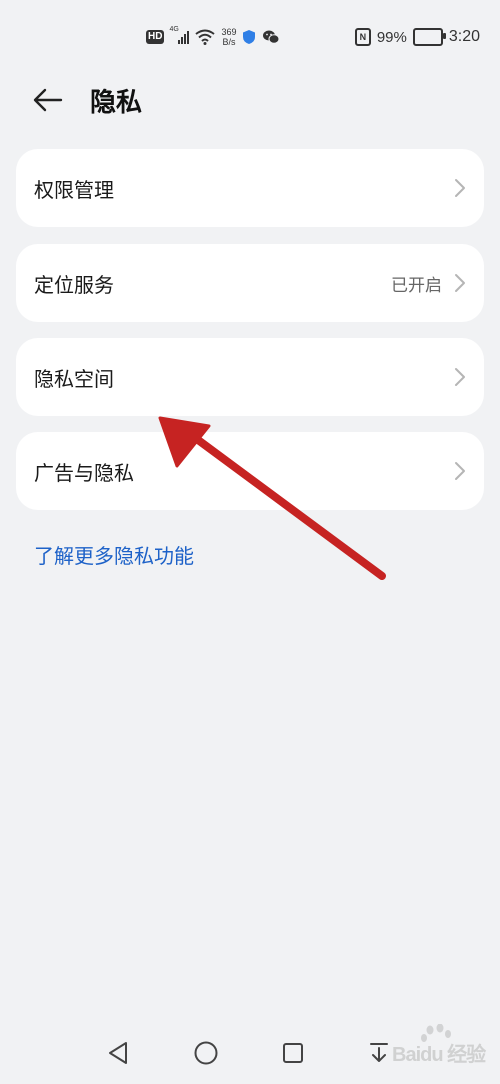 The width and height of the screenshot is (500, 1084). I want to click on network-speed: 369 B/s, so click(229, 37).